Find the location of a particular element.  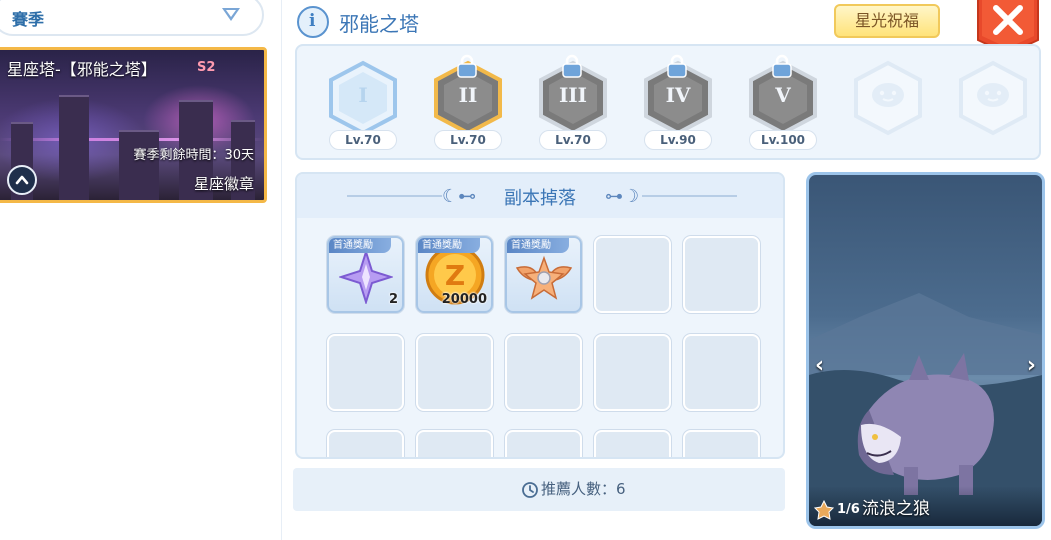

drop-item-slot: 首通獎勵 is located at coordinates (543, 274).